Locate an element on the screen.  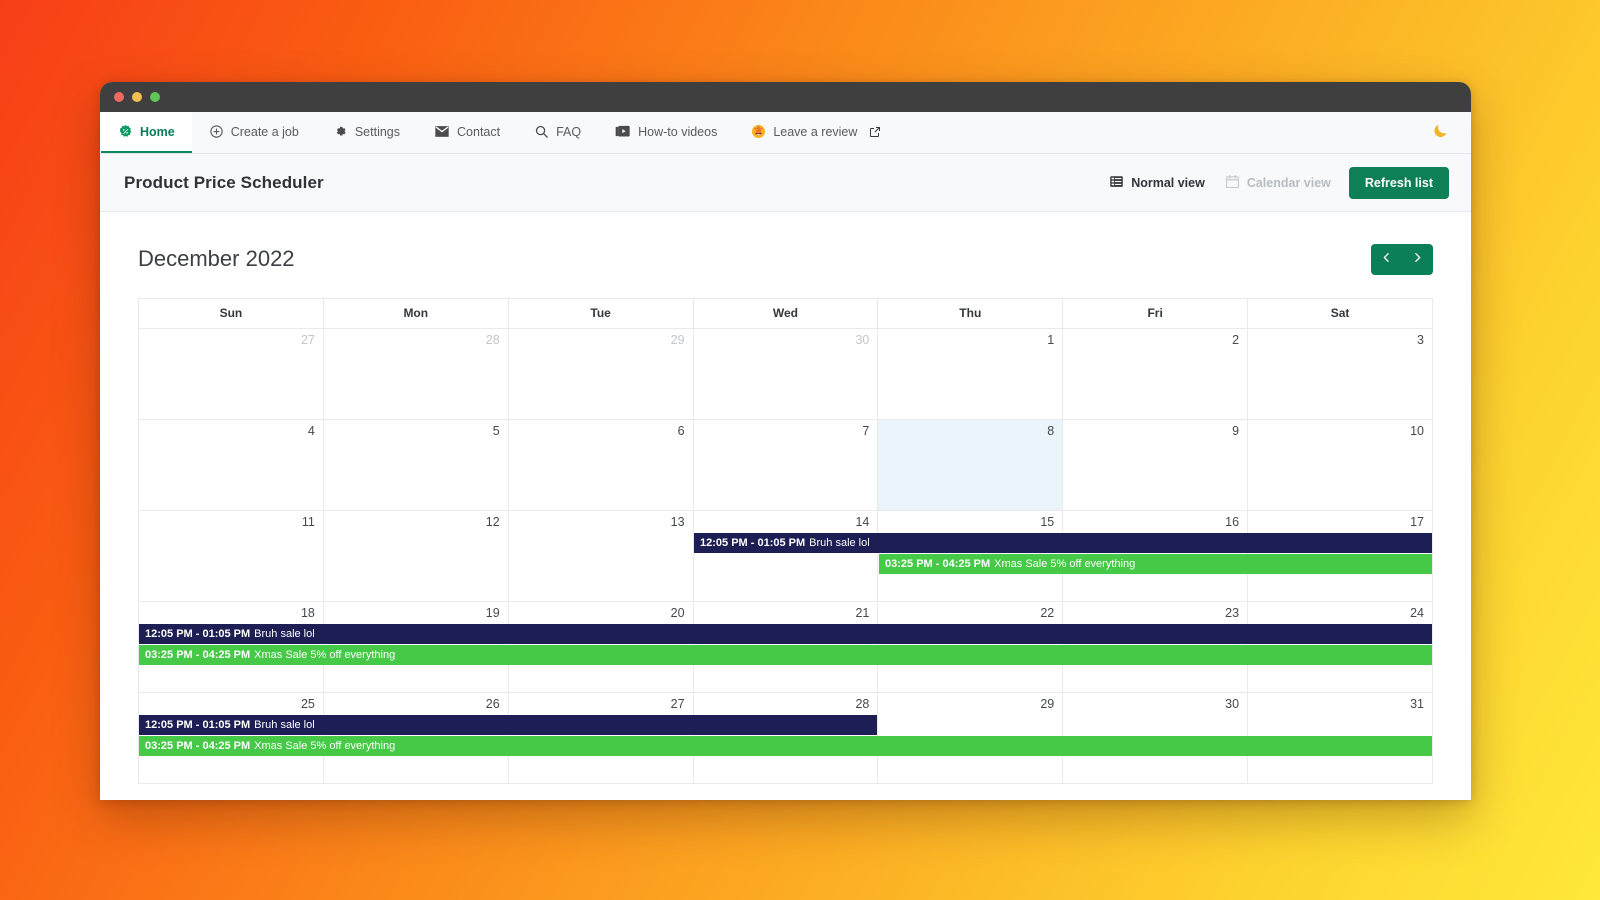
header-toolbar: Normal view Calendar view Refresh list is located at coordinates (1278, 182).